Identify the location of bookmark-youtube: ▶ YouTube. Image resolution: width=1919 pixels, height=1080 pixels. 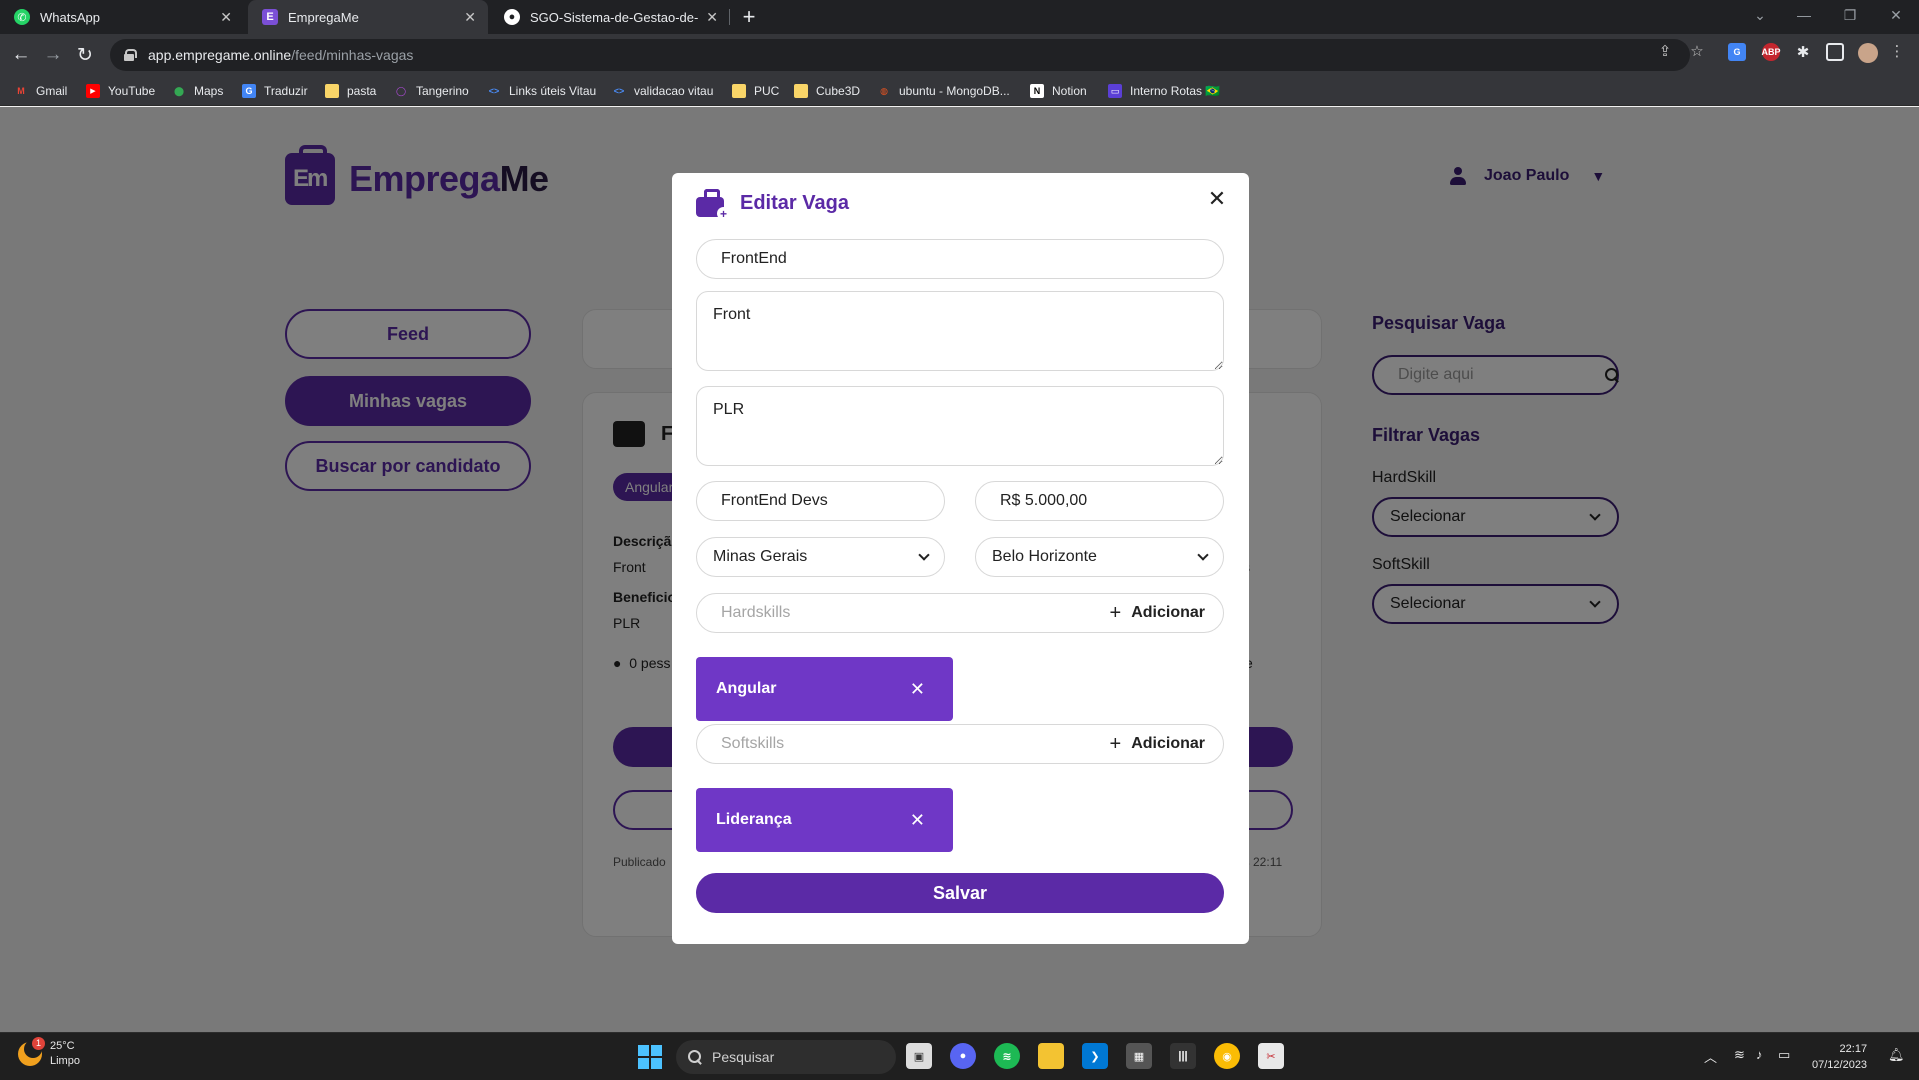
(120, 91).